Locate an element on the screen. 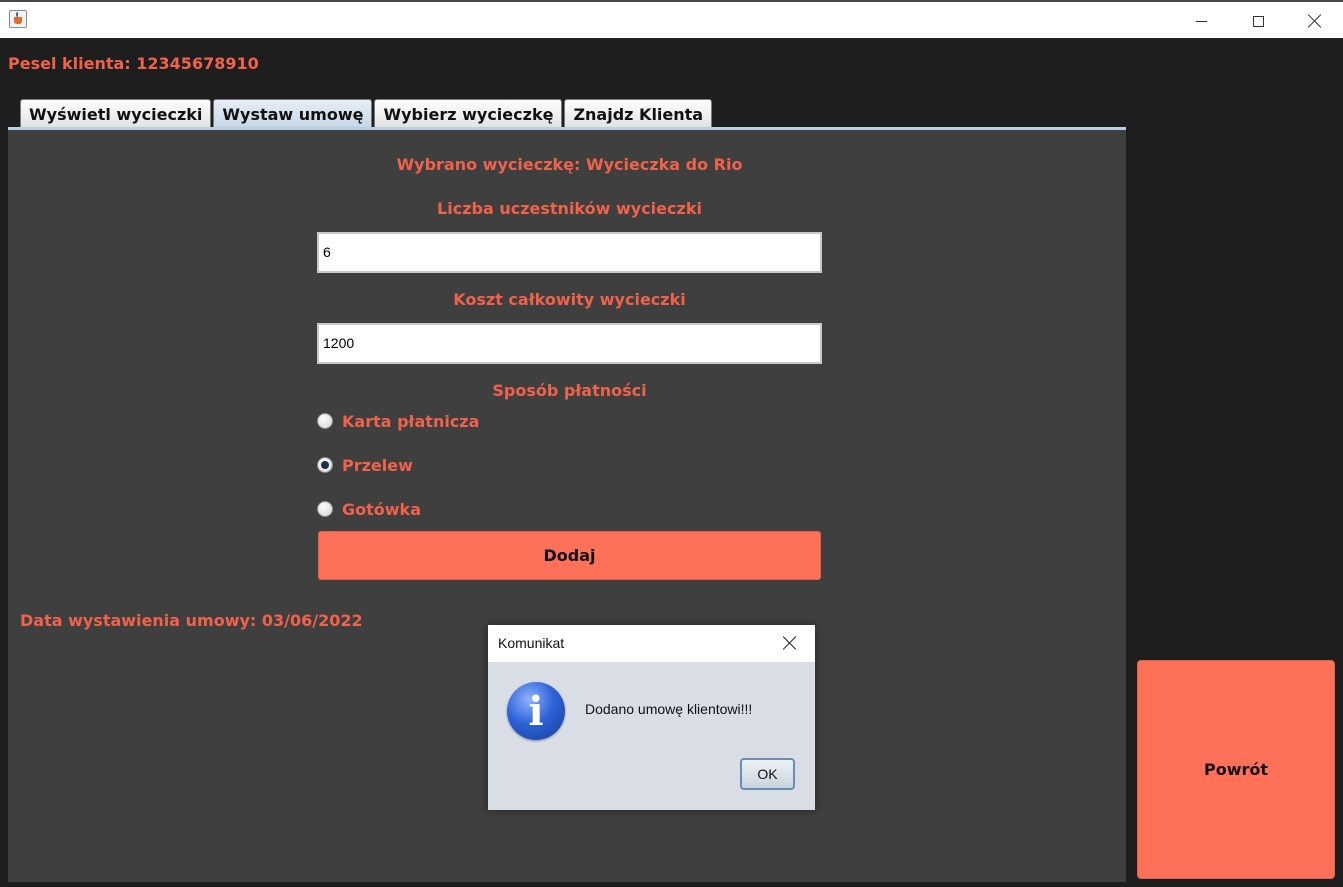 The image size is (1343, 887). selected-trip-label: Wybrano wycieczkę: Wycieczka do Rio is located at coordinates (569, 164).